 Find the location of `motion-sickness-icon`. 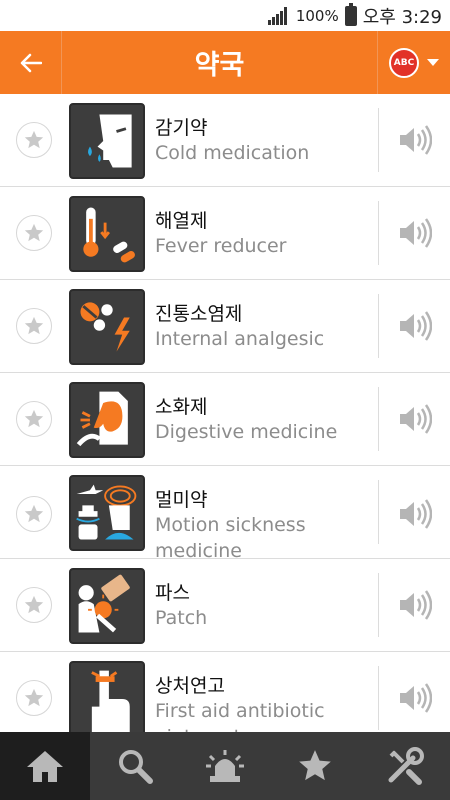

motion-sickness-icon is located at coordinates (107, 513).